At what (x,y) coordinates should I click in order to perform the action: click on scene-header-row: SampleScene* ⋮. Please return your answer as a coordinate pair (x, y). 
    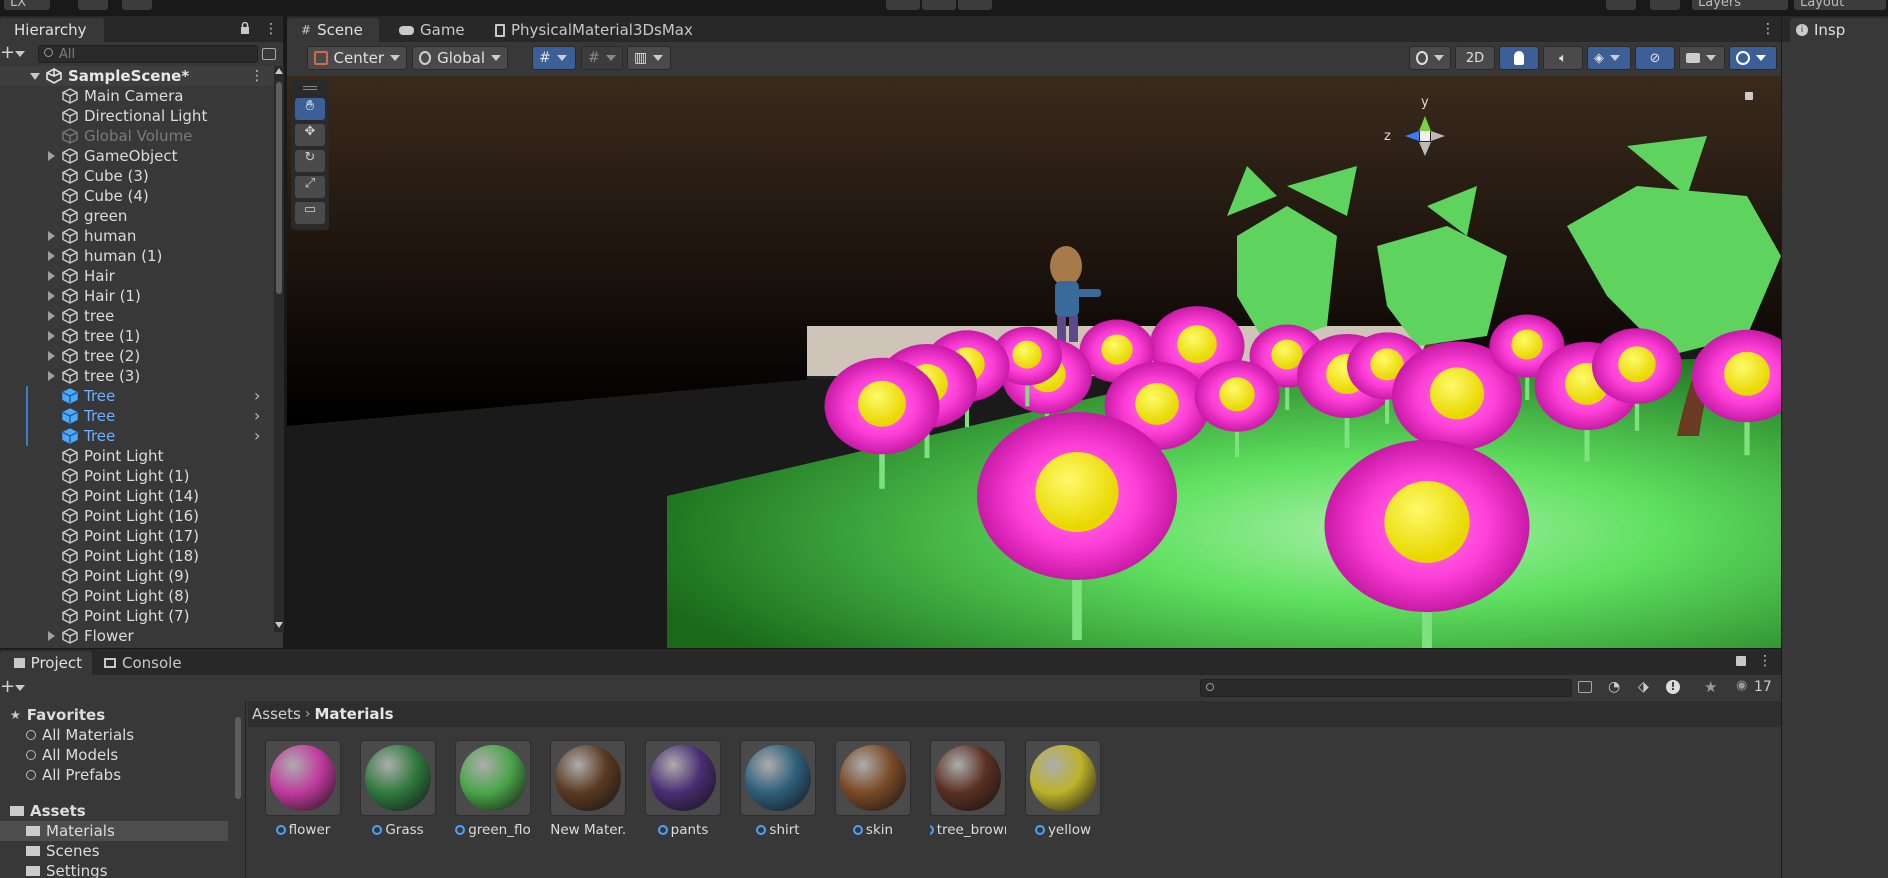
    Looking at the image, I should click on (137, 76).